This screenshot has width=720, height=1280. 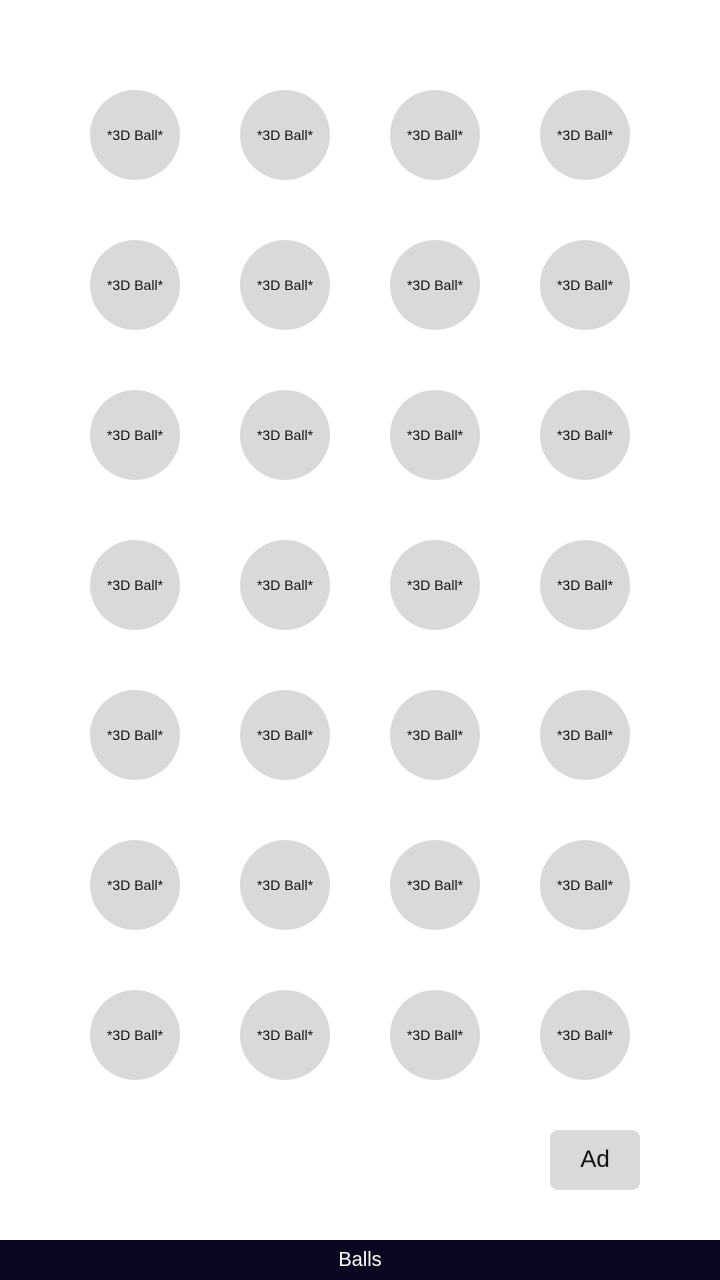 I want to click on ad-button: Ad, so click(x=595, y=1160).